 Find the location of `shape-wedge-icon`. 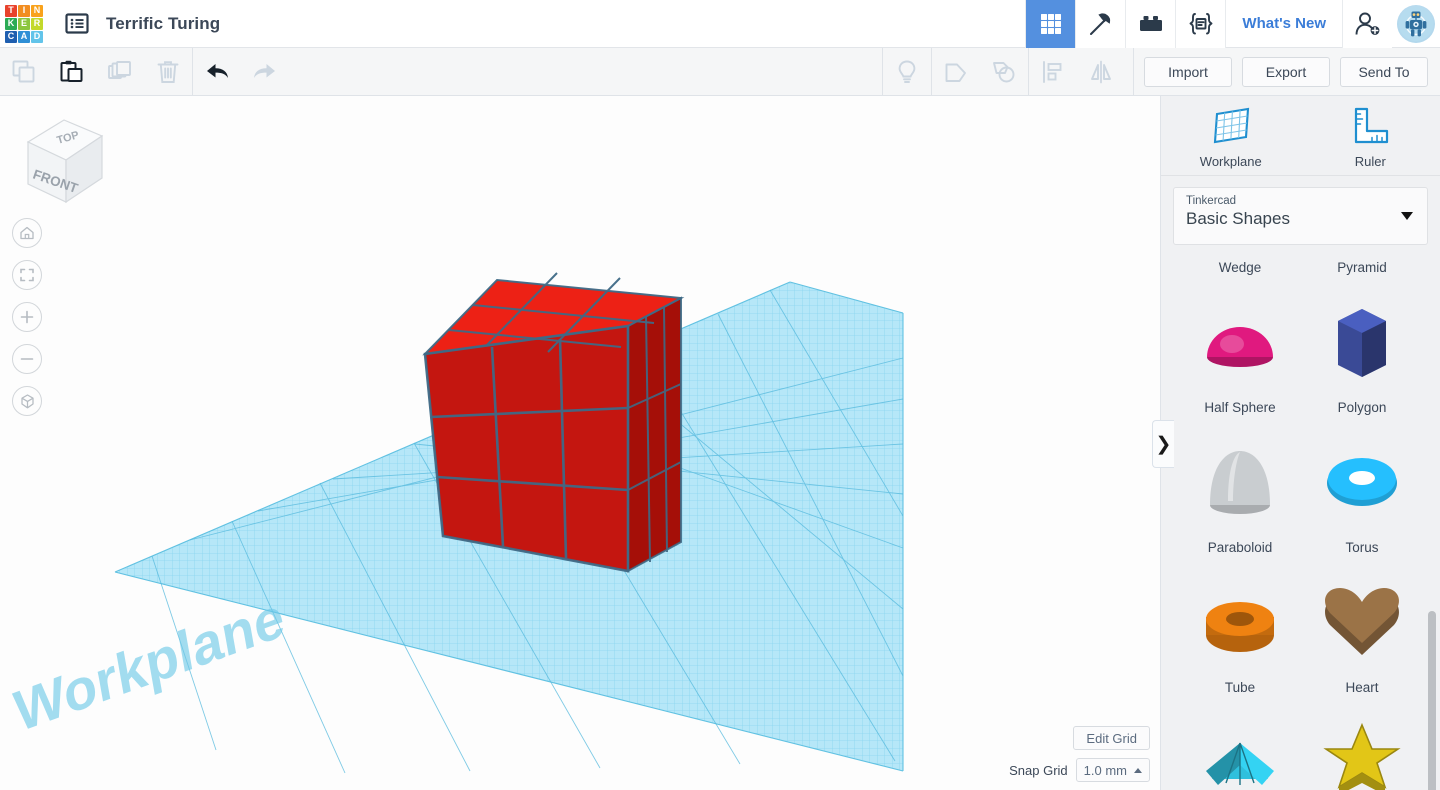

shape-wedge-icon is located at coordinates (1240, 255).